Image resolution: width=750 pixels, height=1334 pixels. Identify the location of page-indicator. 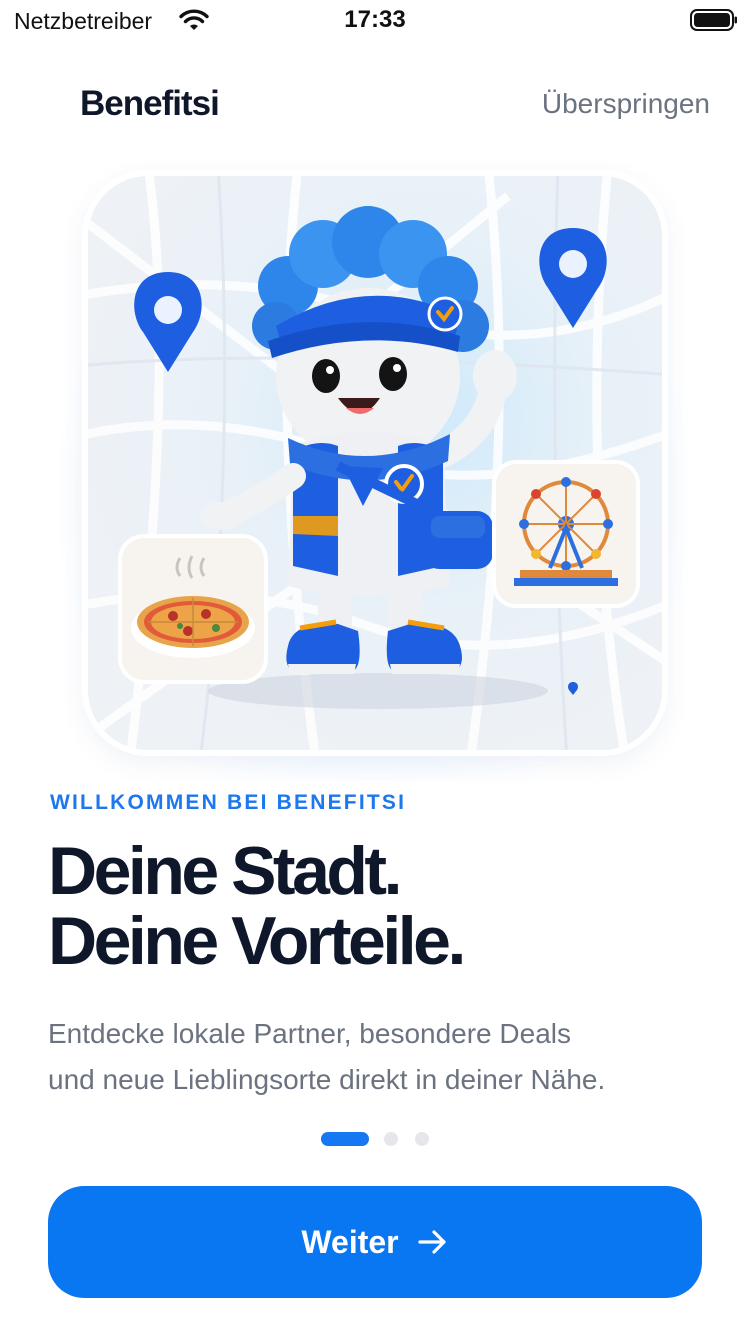
(375, 1139).